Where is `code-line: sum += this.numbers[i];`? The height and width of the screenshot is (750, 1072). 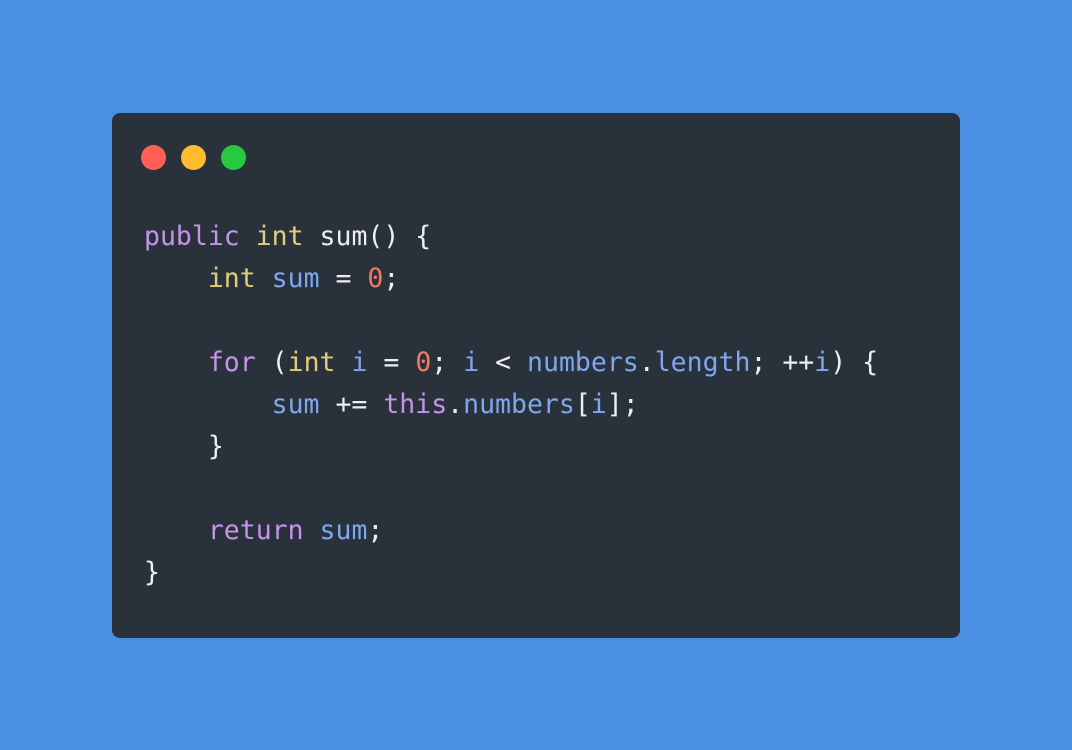
code-line: sum += this.numbers[i]; is located at coordinates (511, 405).